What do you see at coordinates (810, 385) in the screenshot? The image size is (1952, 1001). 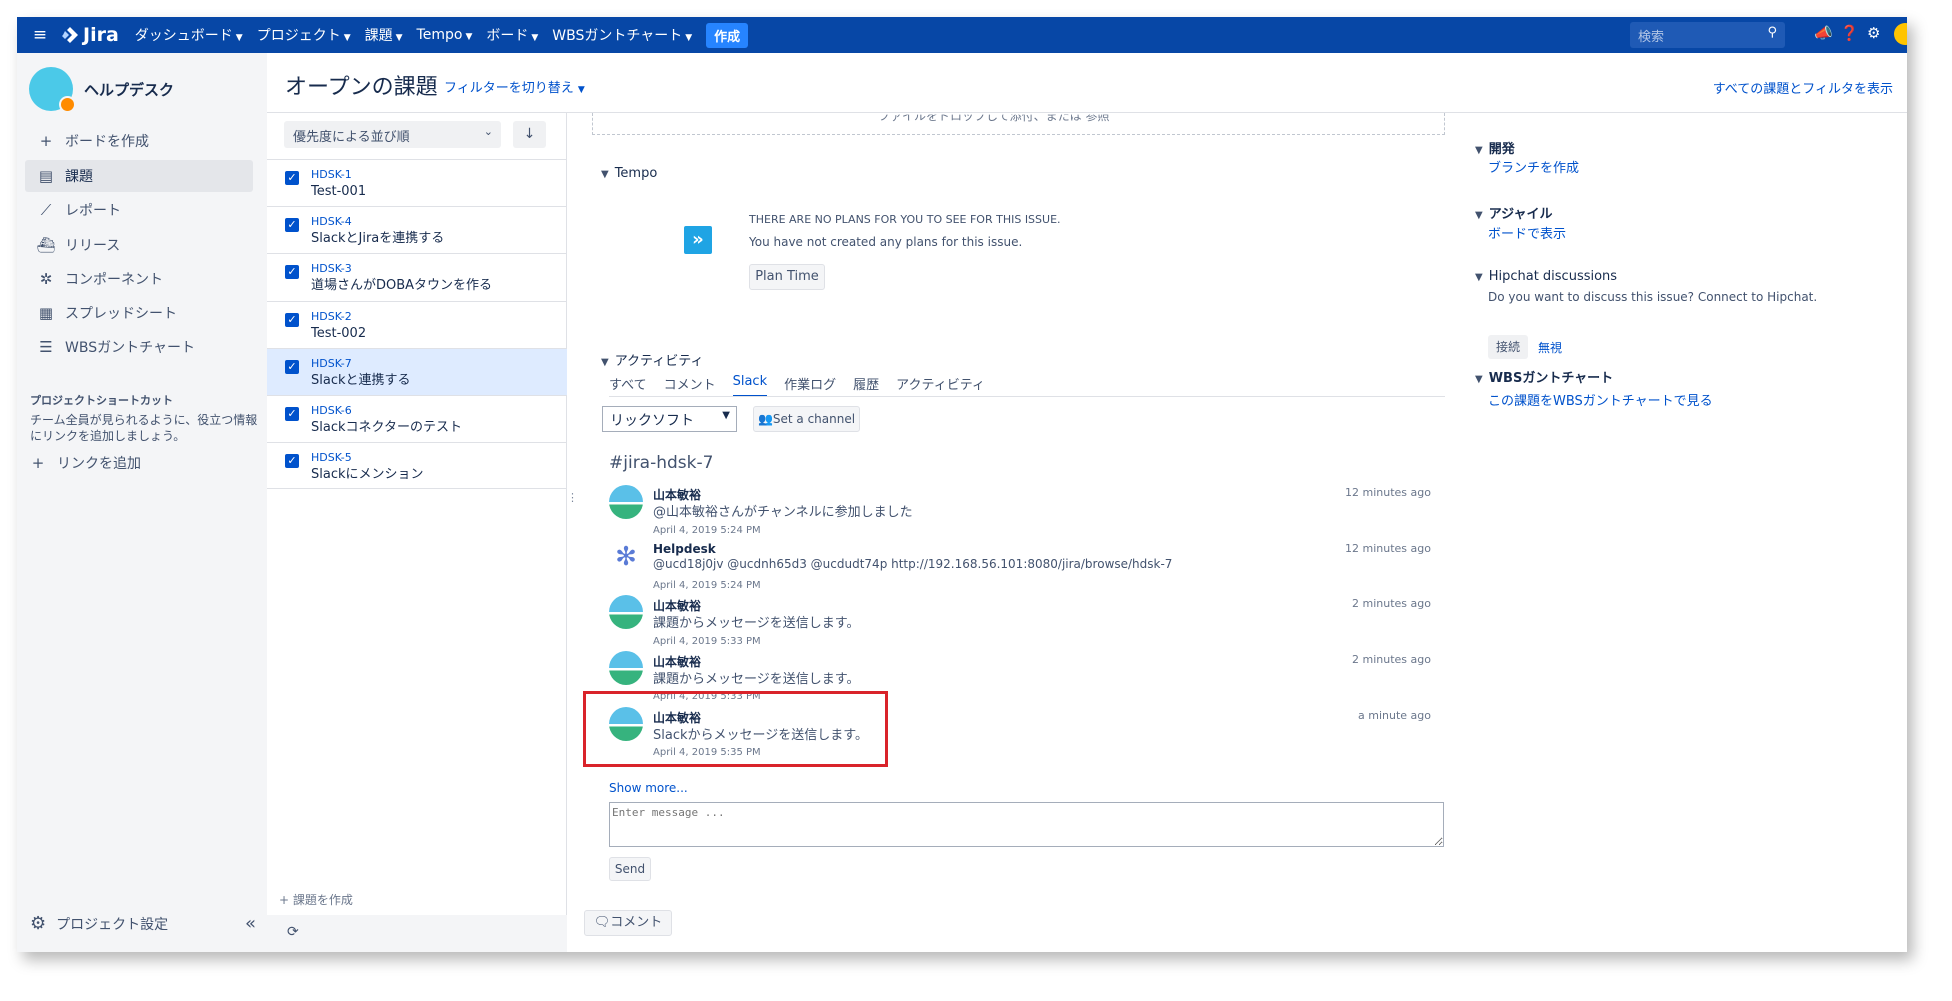 I see `tab-worklog: 作業ログ` at bounding box center [810, 385].